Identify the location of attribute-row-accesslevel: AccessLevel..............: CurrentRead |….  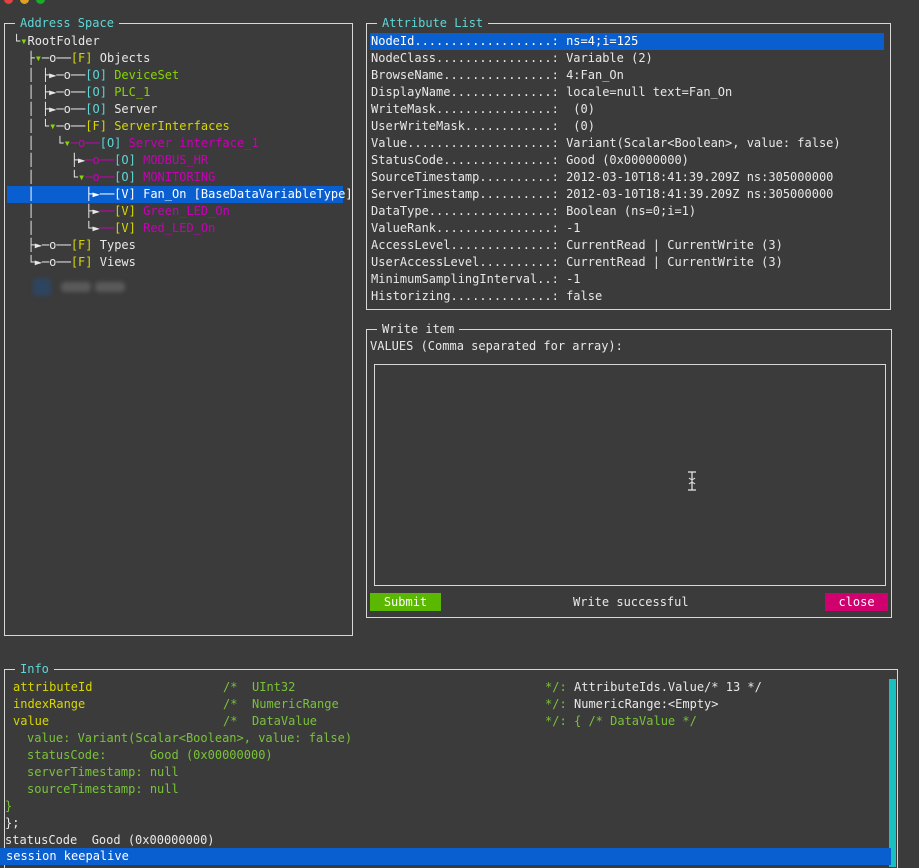
(627, 245).